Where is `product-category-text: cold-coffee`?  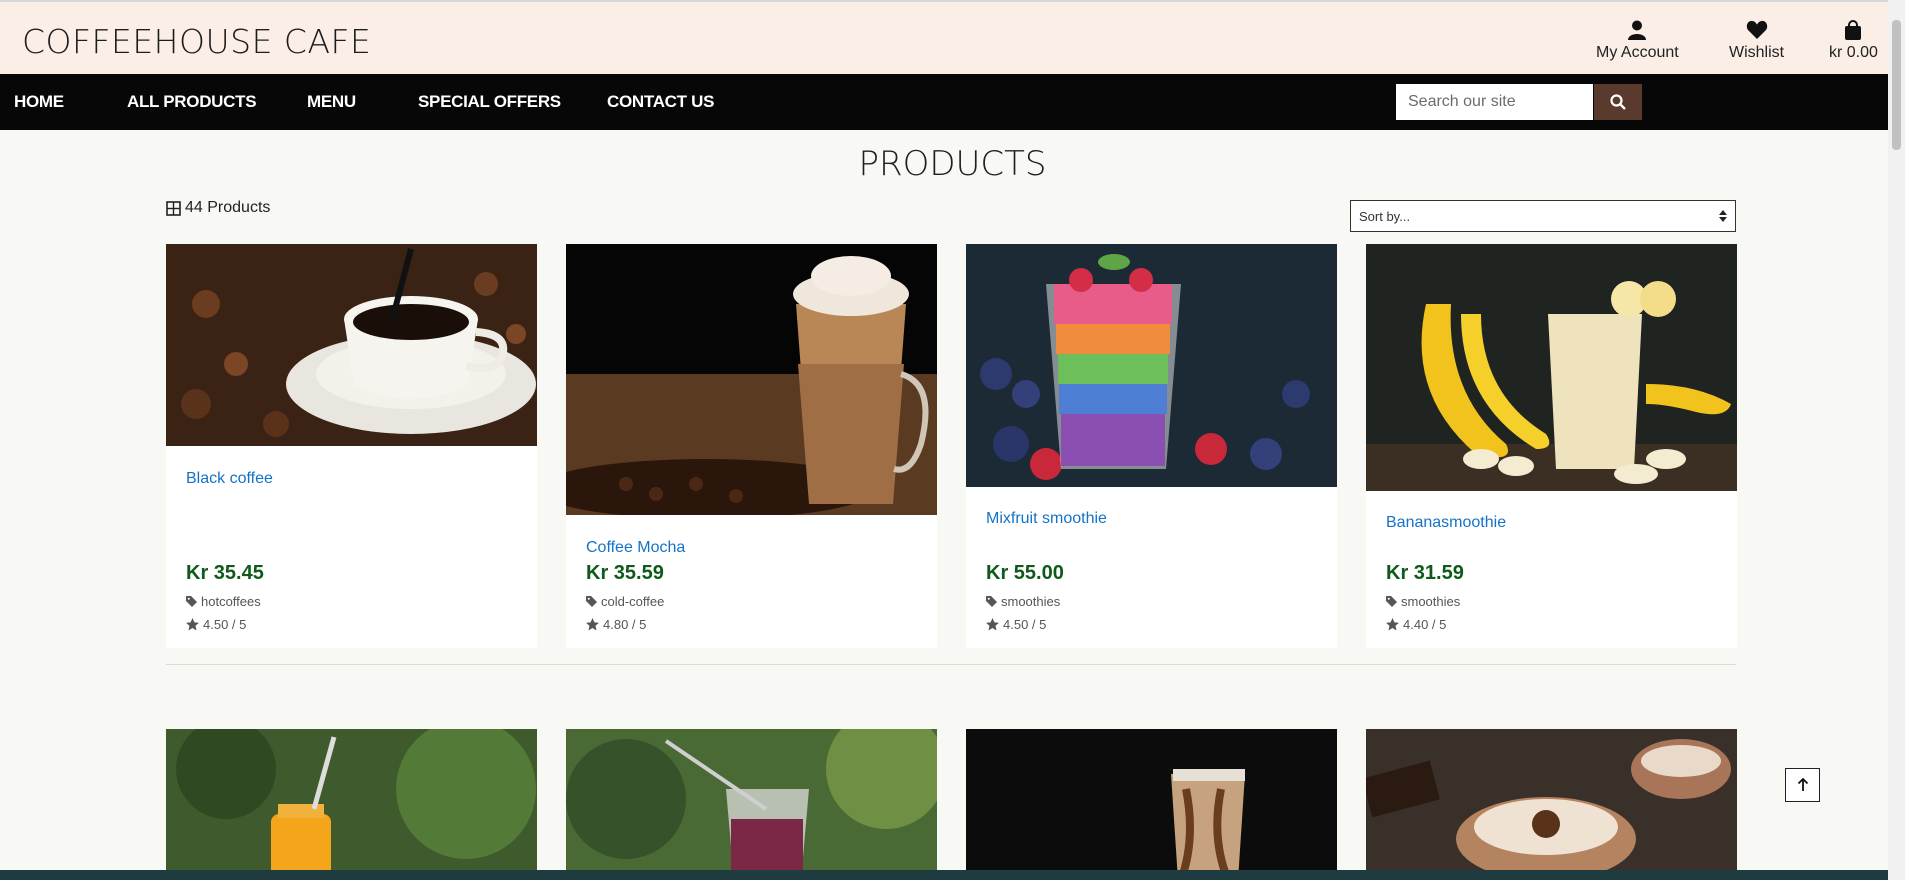
product-category-text: cold-coffee is located at coordinates (633, 601).